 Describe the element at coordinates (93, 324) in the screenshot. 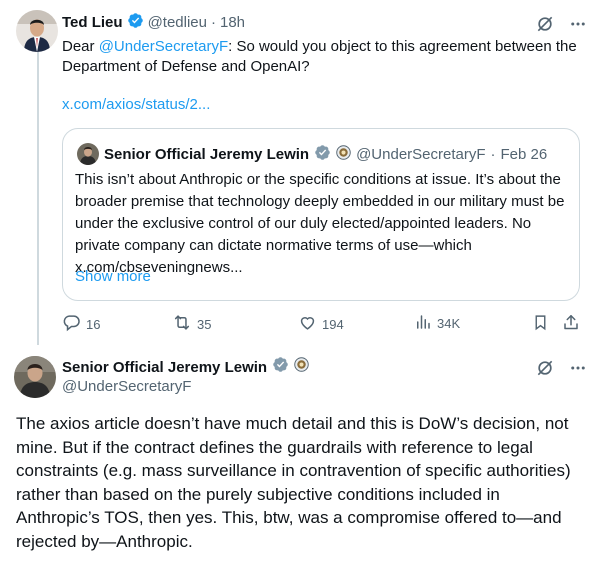

I see `reply-count: 16` at that location.